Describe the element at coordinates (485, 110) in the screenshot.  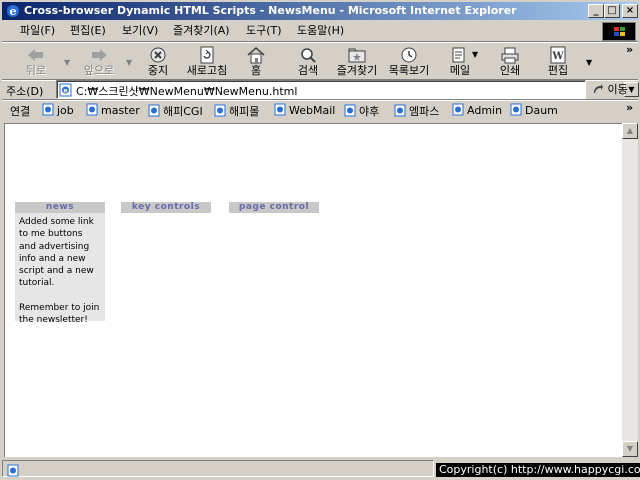
I see `link-label: Admin` at that location.